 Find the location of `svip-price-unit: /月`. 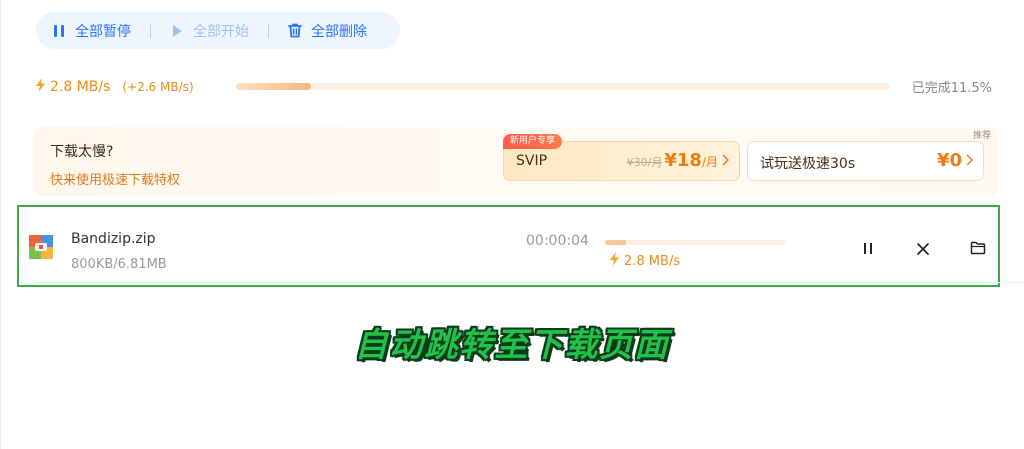

svip-price-unit: /月 is located at coordinates (709, 162).